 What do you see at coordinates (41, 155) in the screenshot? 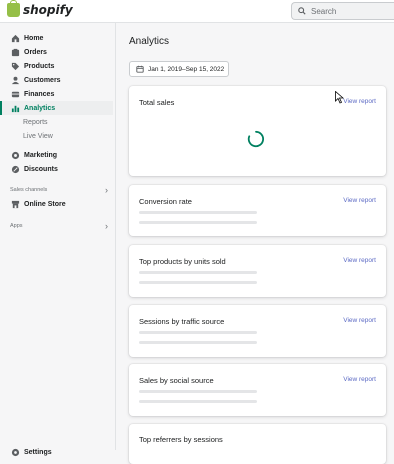
I see `sidebar-item-label: Marketing` at bounding box center [41, 155].